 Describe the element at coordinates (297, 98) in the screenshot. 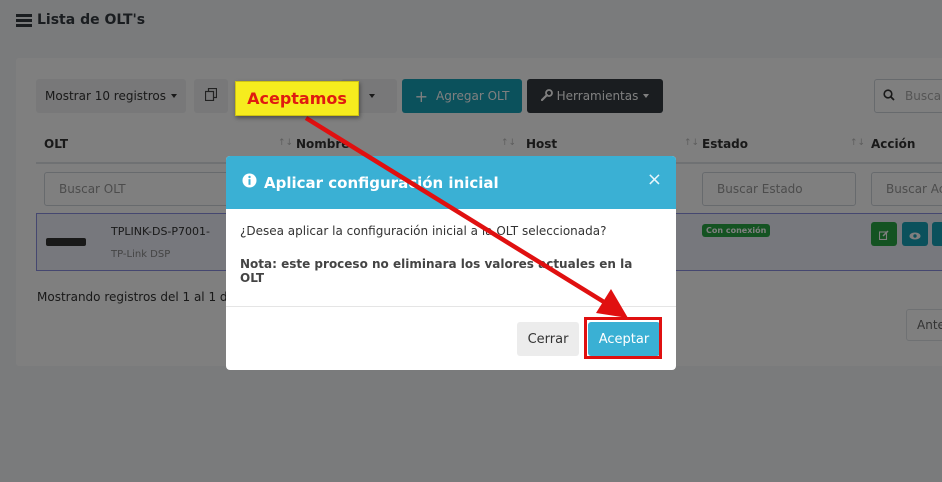

I see `annotation-callout: Aceptamos` at that location.